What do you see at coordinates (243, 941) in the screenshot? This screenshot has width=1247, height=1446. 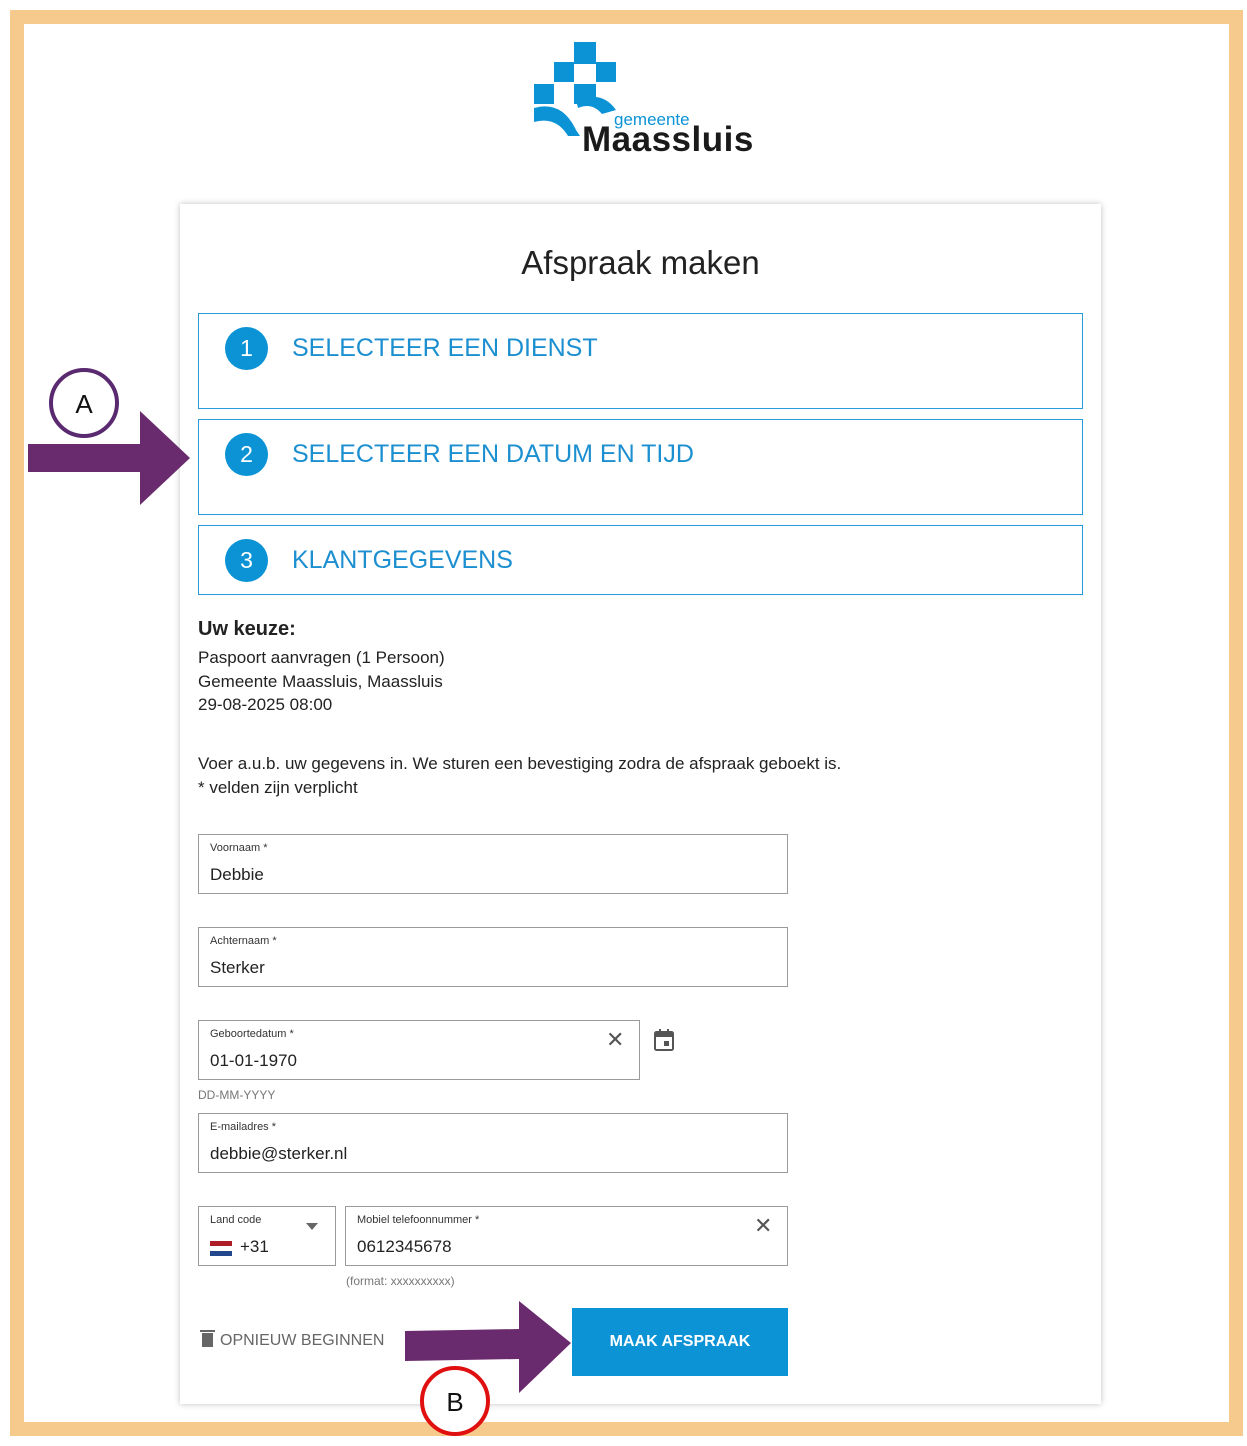 I see `lastname-label: Achternaam *` at bounding box center [243, 941].